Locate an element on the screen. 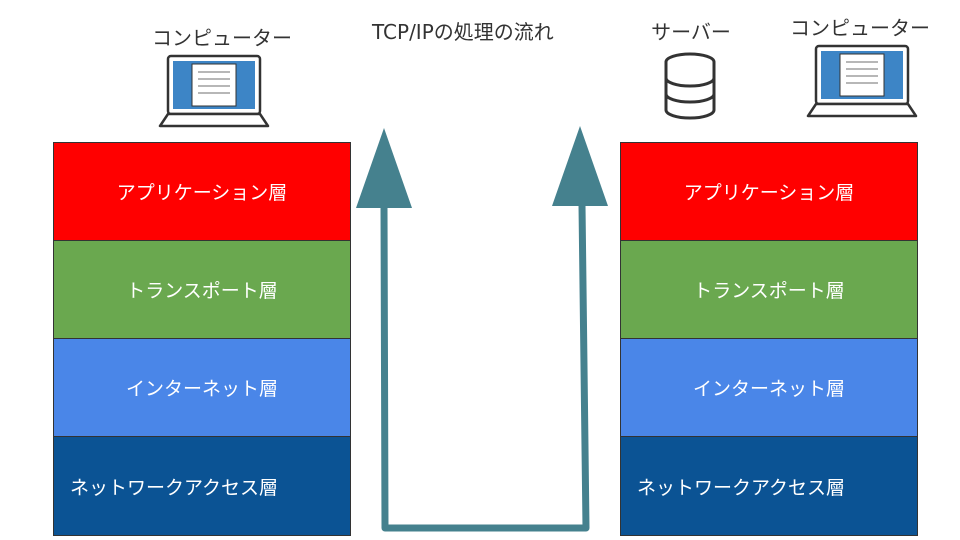 The height and width of the screenshot is (540, 960). right-arrow-head is located at coordinates (580, 166).